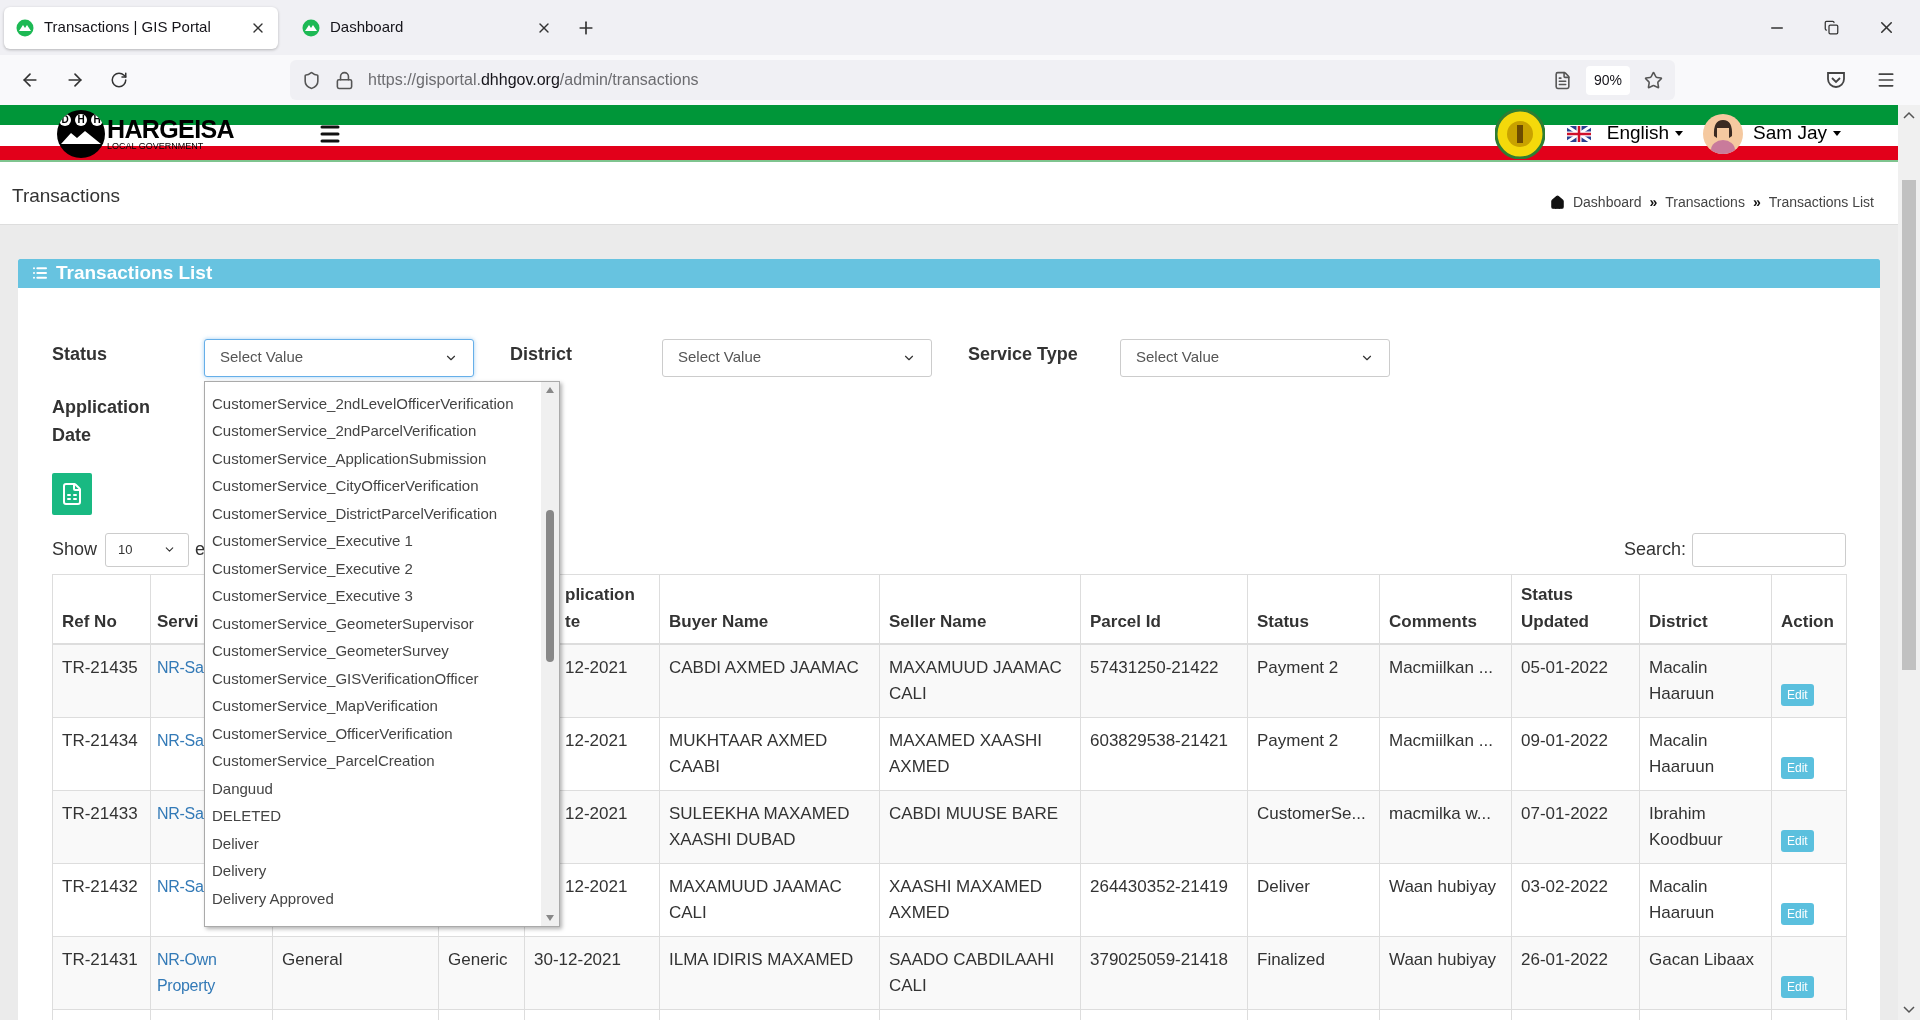 The width and height of the screenshot is (1920, 1020). What do you see at coordinates (1653, 80) in the screenshot?
I see `bookmark-star-icon` at bounding box center [1653, 80].